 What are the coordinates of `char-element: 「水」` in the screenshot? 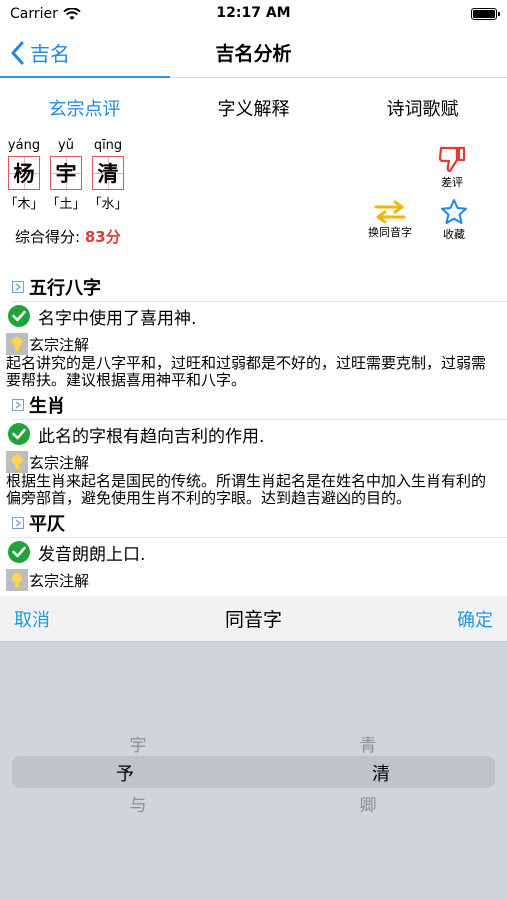 It's located at (108, 204).